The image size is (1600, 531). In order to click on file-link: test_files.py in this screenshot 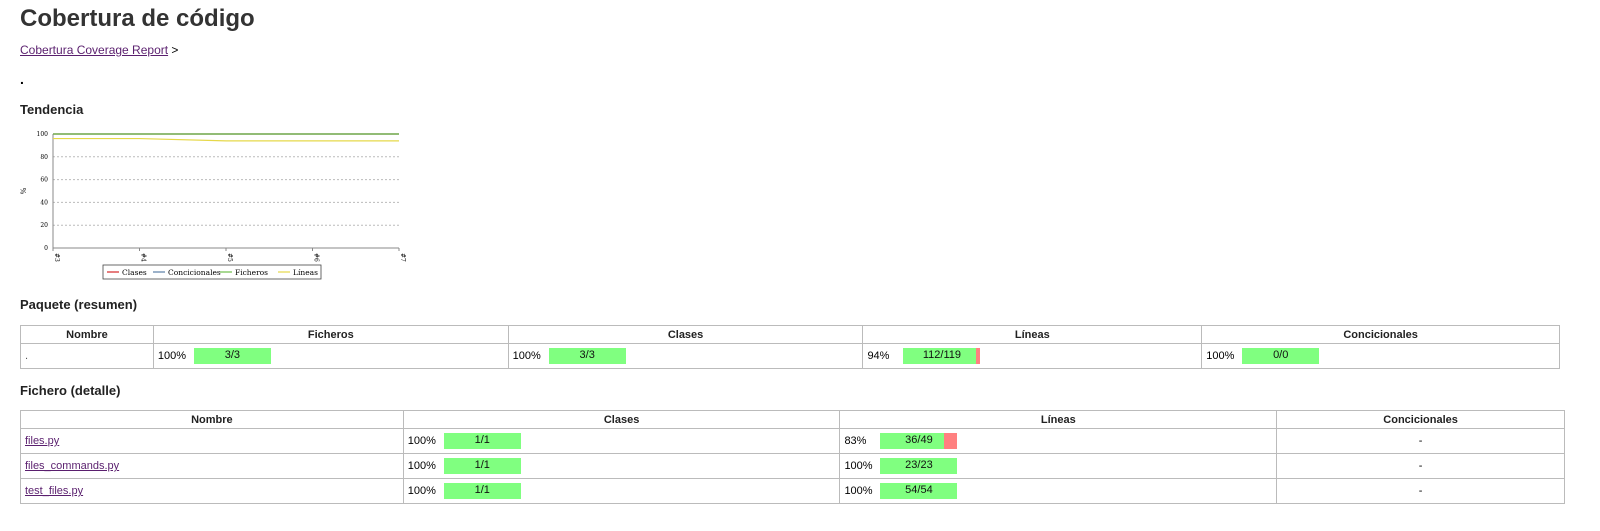, I will do `click(54, 491)`.